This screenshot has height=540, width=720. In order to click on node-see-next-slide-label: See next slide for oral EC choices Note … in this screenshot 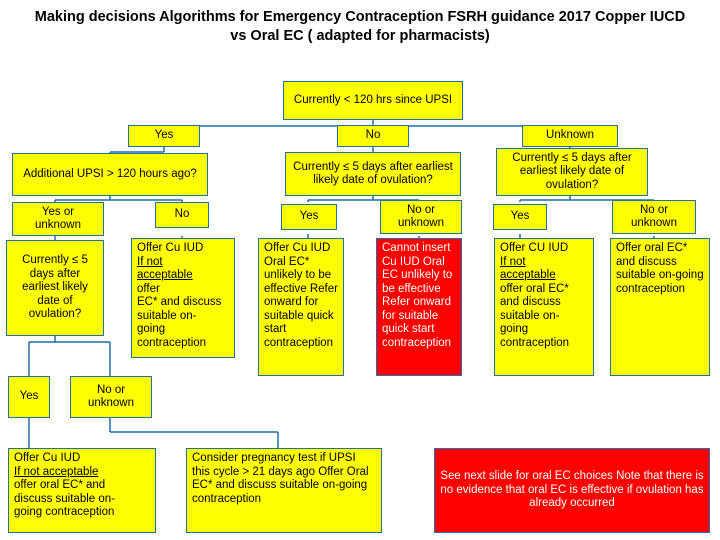, I will do `click(572, 490)`.